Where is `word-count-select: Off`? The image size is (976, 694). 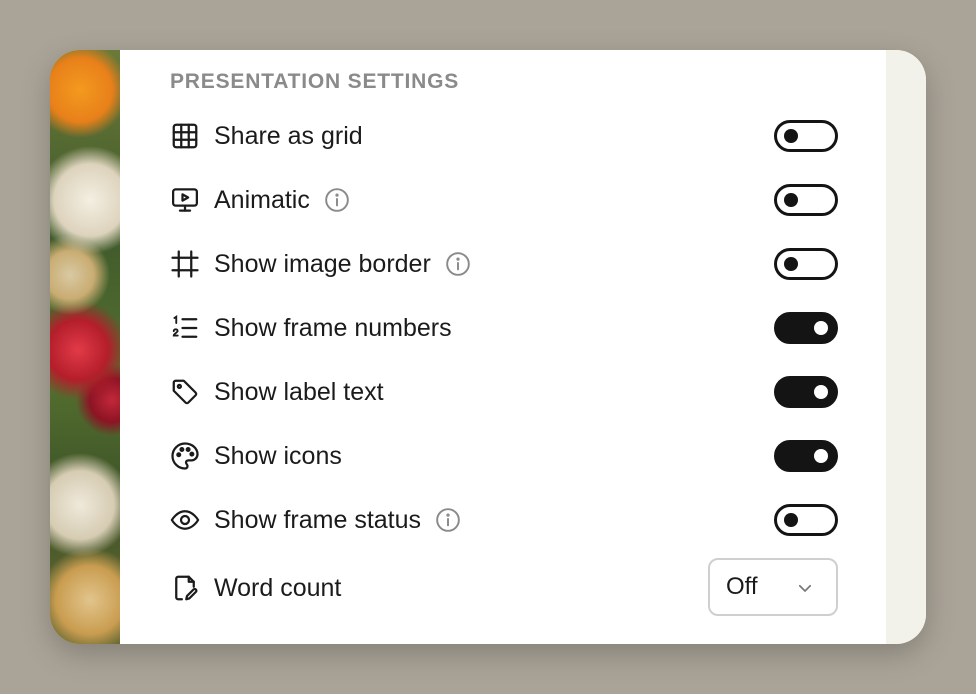
word-count-select: Off is located at coordinates (773, 587).